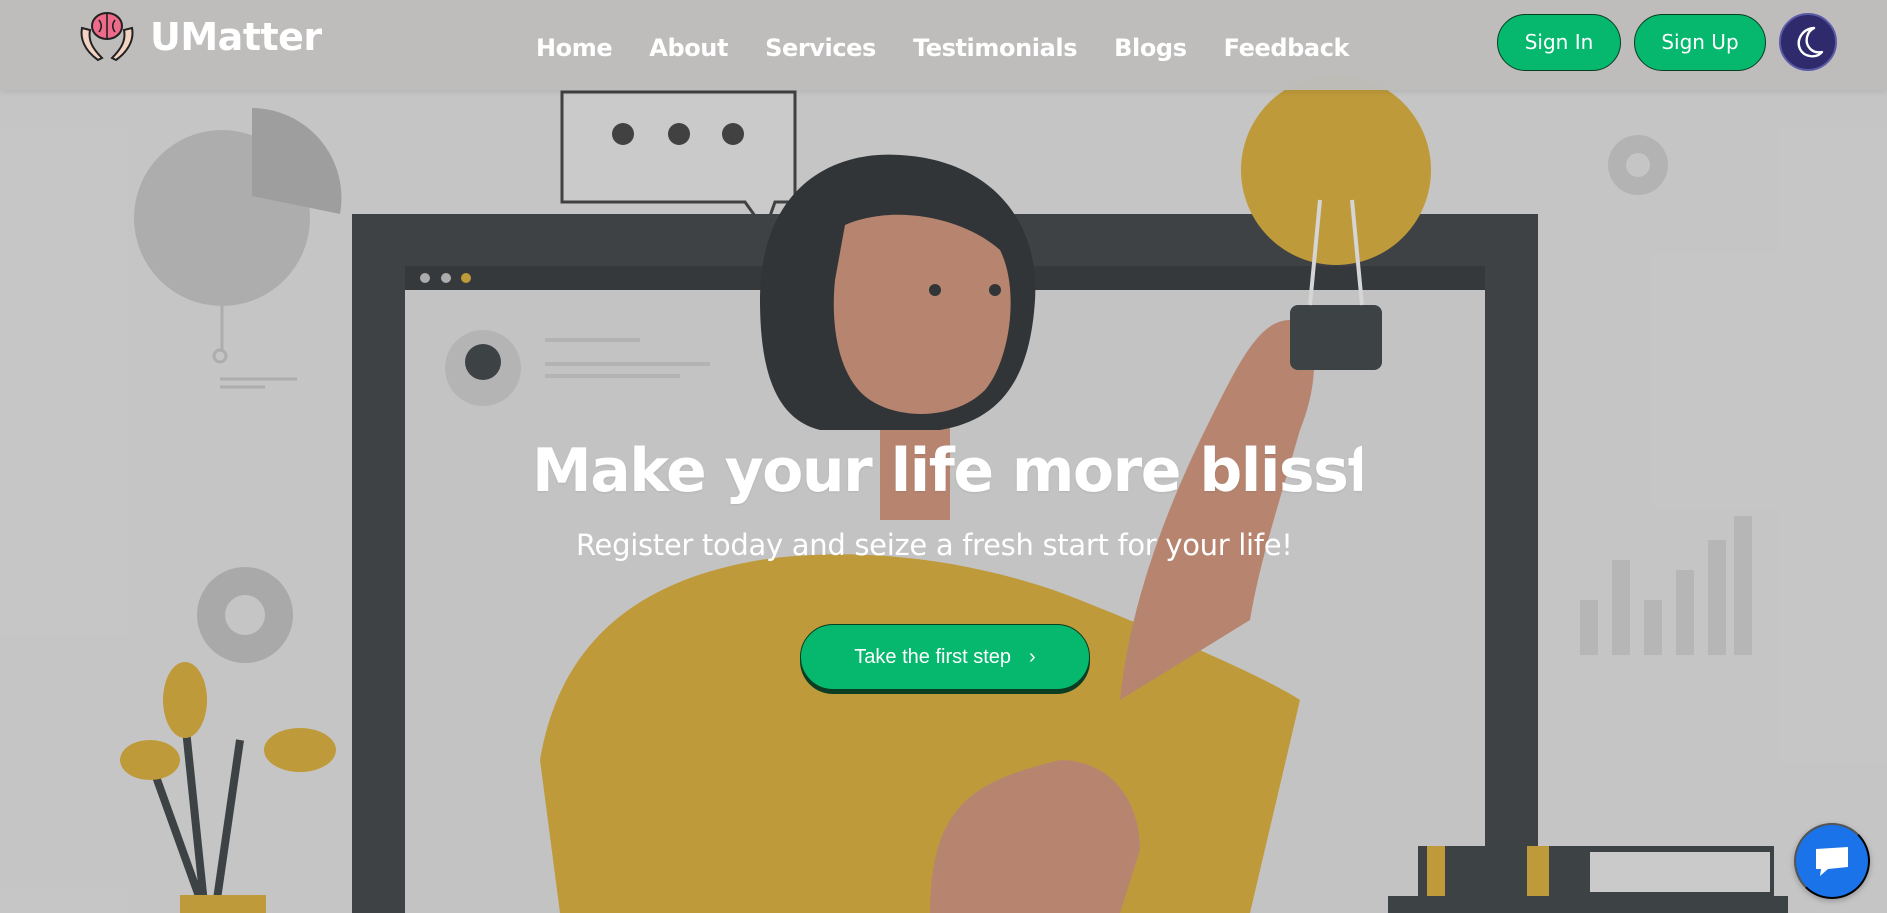 This screenshot has height=913, width=1887. Describe the element at coordinates (574, 48) in the screenshot. I see `nav-home: Home` at that location.